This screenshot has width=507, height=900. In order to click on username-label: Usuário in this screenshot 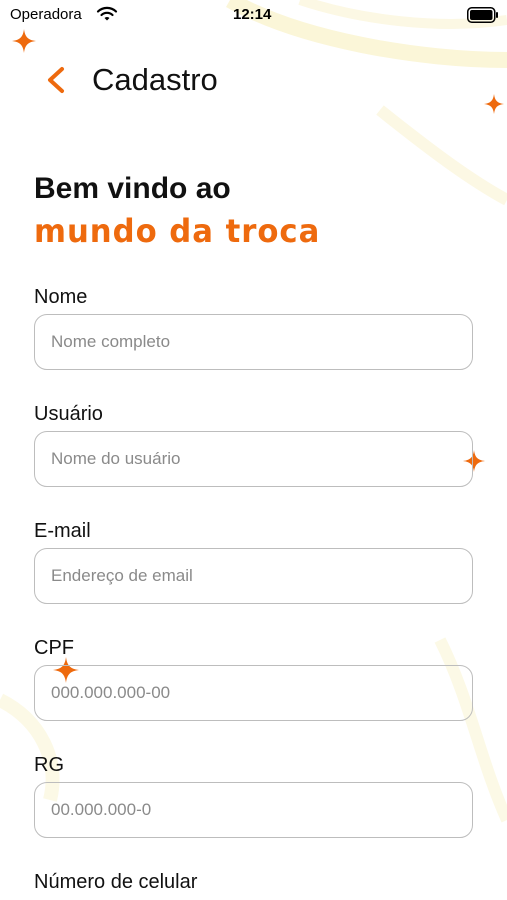, I will do `click(68, 414)`.